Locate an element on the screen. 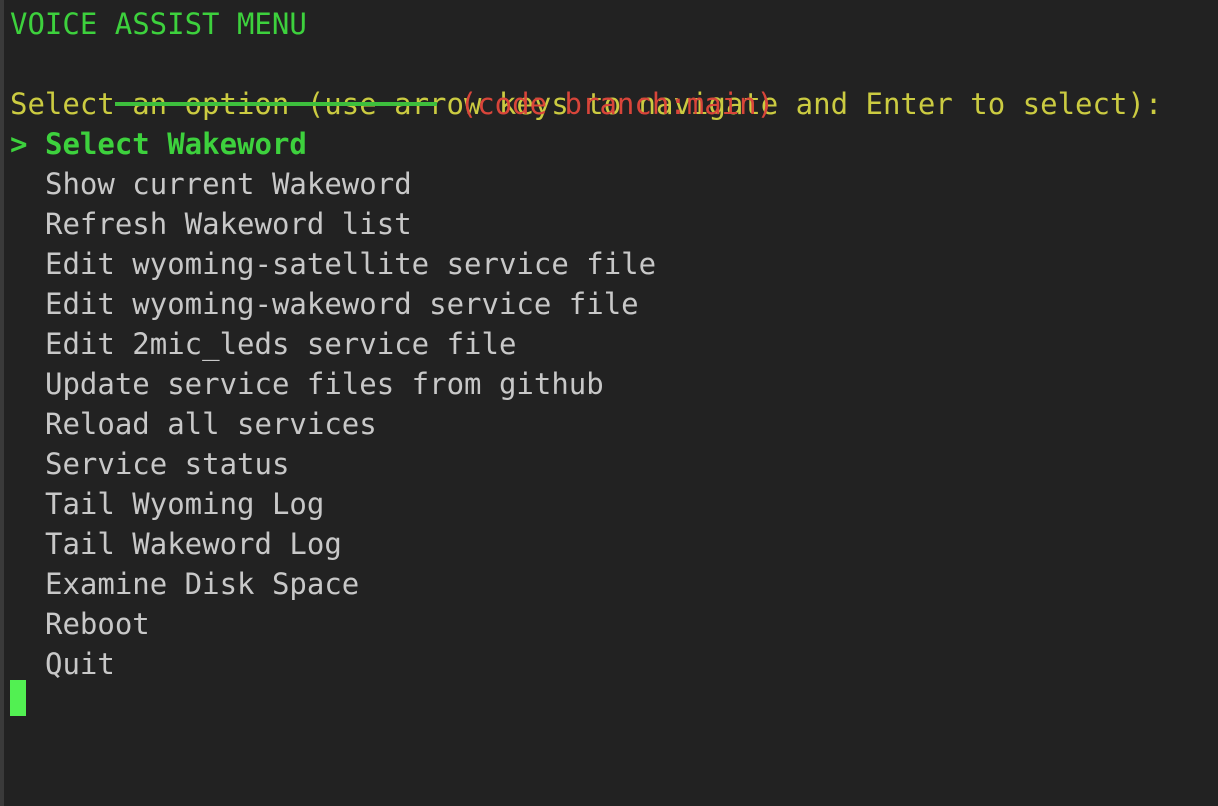 The width and height of the screenshot is (1218, 806). menu-item: > Select Wakeword is located at coordinates (609, 144).